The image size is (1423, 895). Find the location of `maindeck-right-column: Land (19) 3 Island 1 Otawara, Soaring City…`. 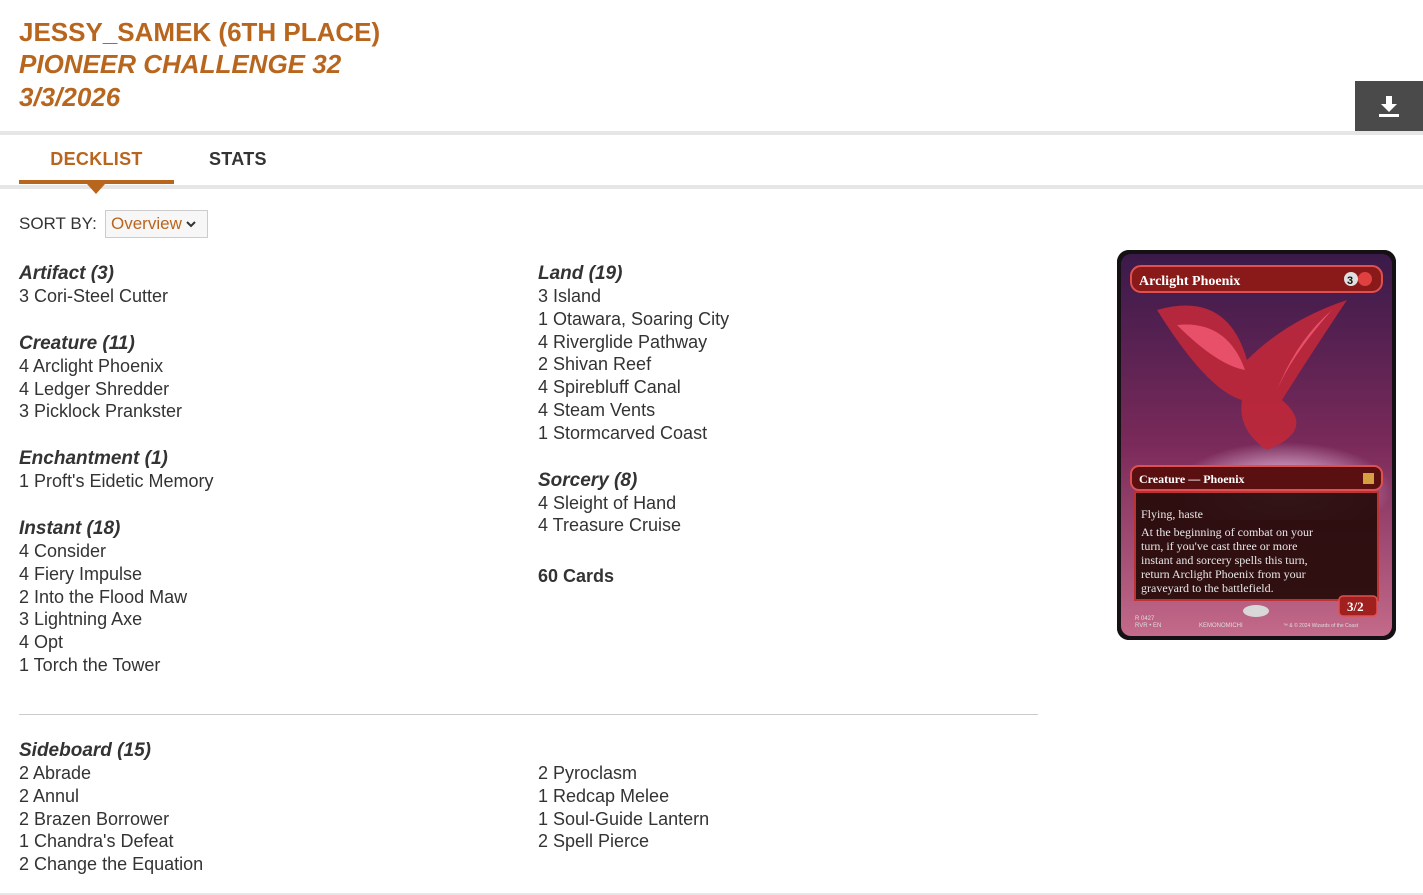

maindeck-right-column: Land (19) 3 Island 1 Otawara, Soaring City… is located at coordinates (788, 425).